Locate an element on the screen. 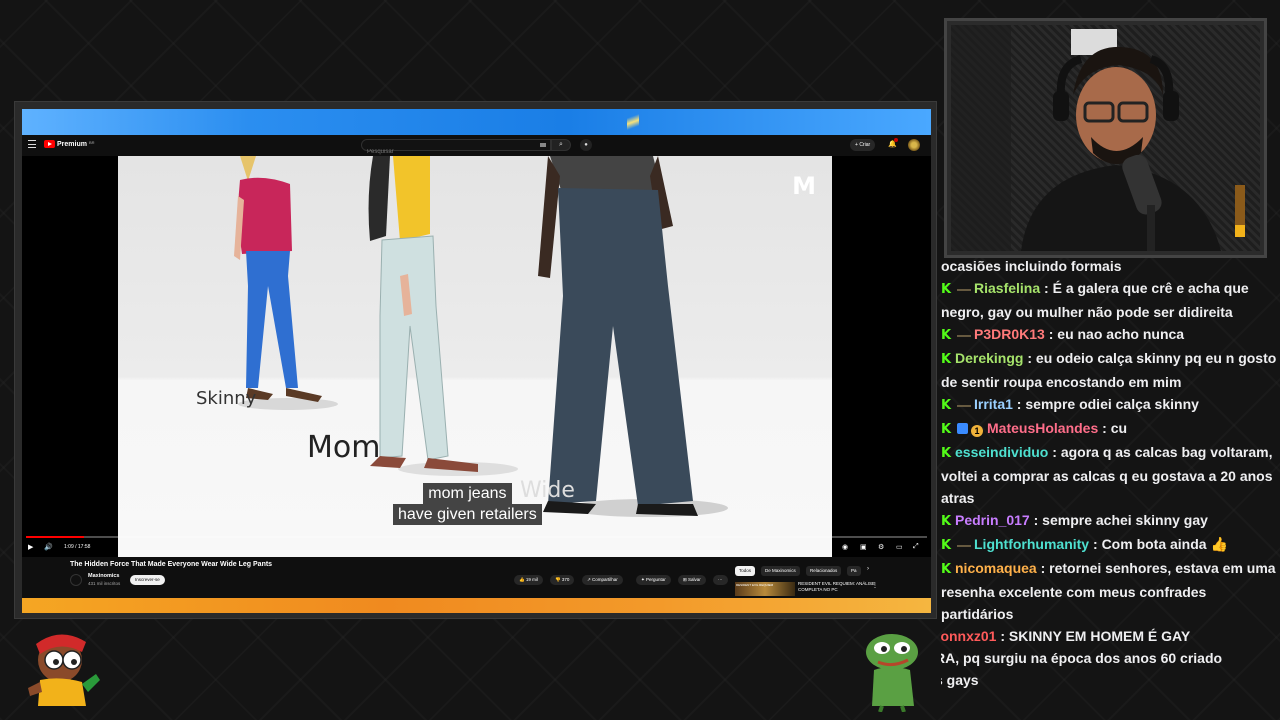 This screenshot has height=720, width=1280. player-controls: ▶ 🔊 1:09 / 17:58 ◉ ▣ ⚙ ▭ ⤢ is located at coordinates (476, 548).